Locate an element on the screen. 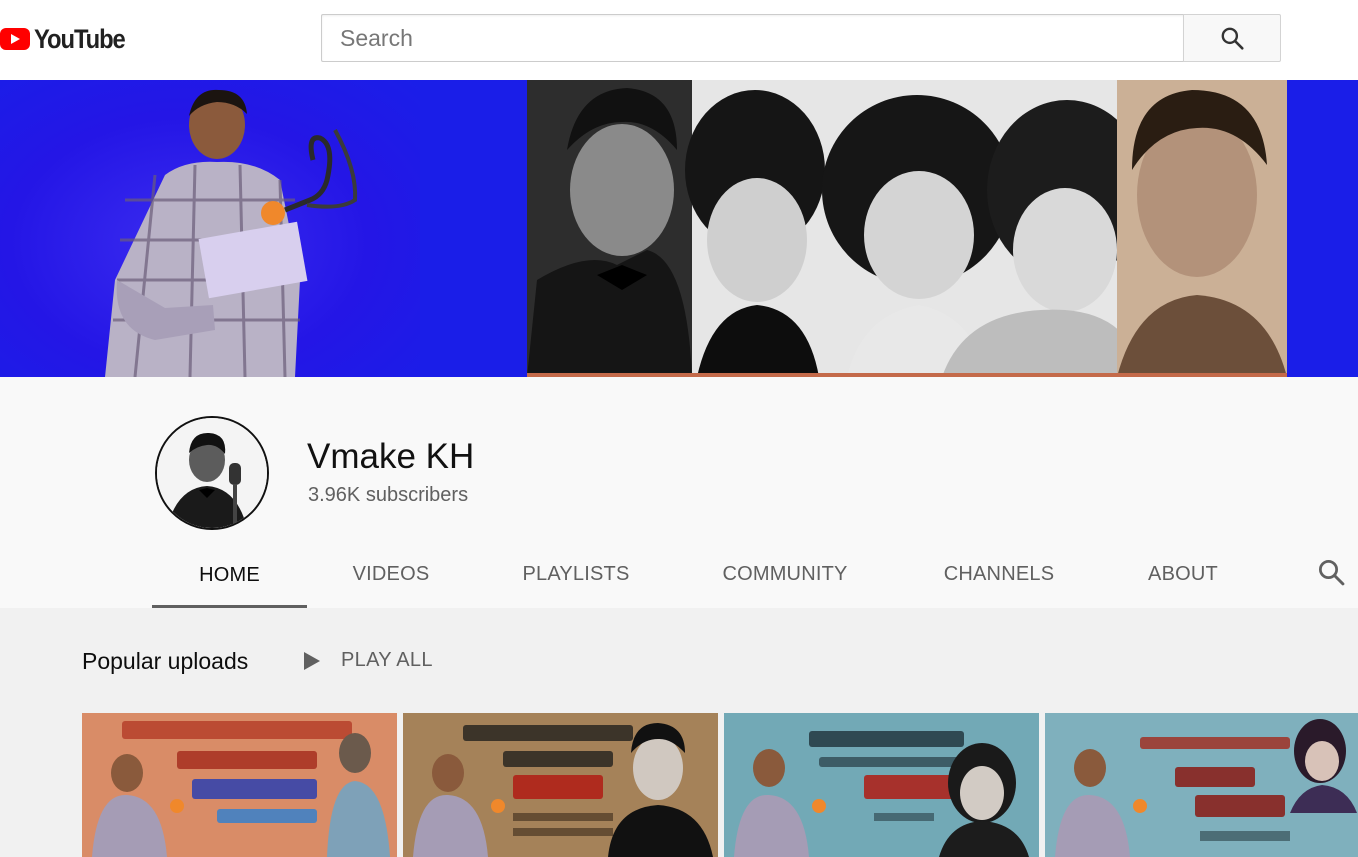  youtube-play-icon is located at coordinates (15, 39).